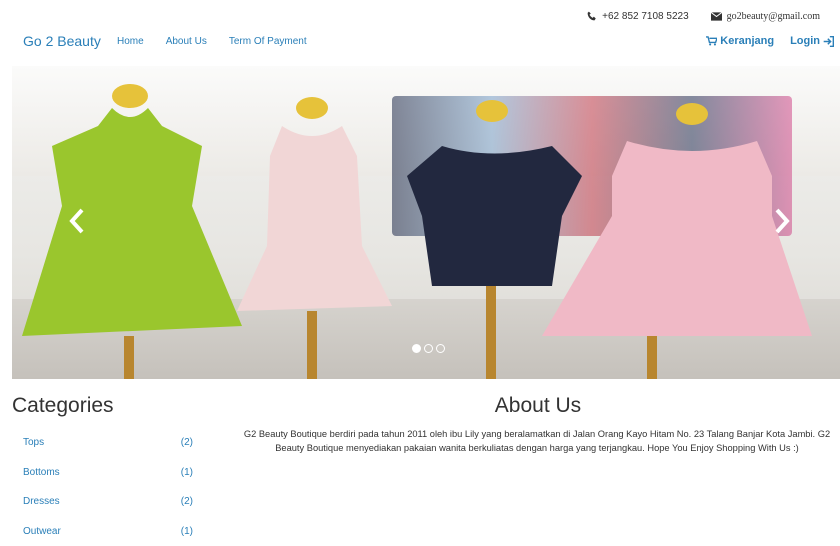  What do you see at coordinates (41, 501) in the screenshot?
I see `category-label: Dresses` at bounding box center [41, 501].